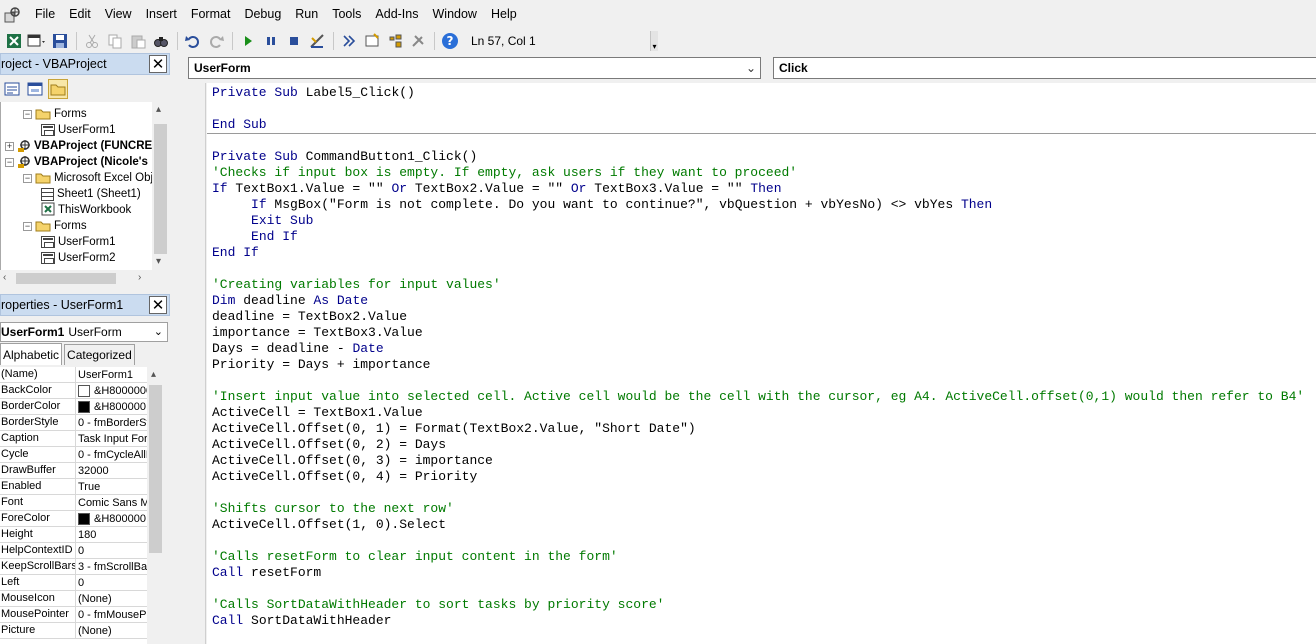 The width and height of the screenshot is (1316, 644). I want to click on code-line: importance = TextBox3.Value, so click(317, 333).